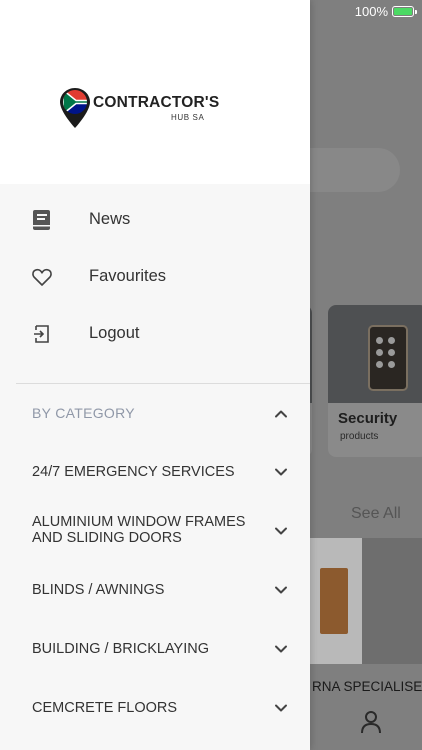  I want to click on menu-item-news: News, so click(155, 221).